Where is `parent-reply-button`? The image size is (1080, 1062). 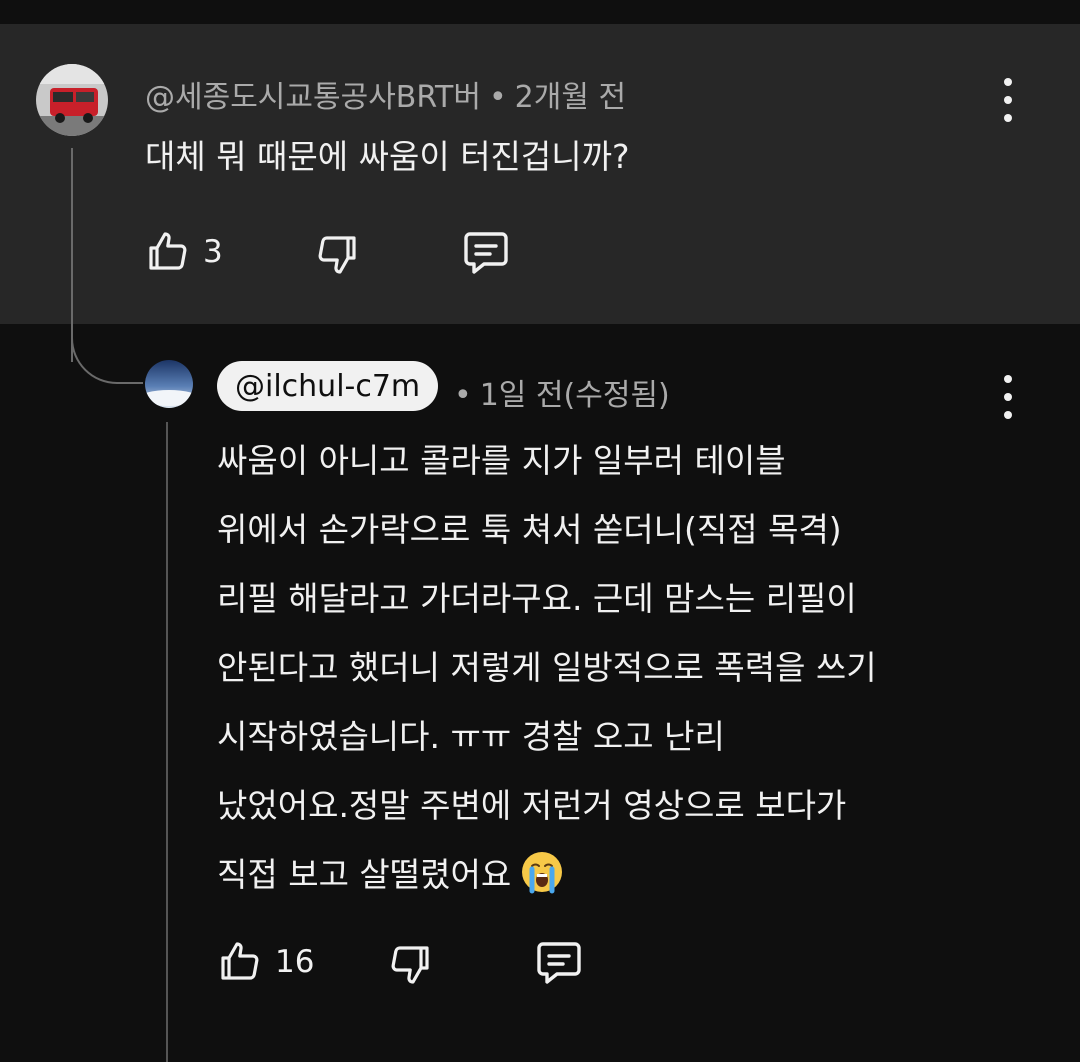 parent-reply-button is located at coordinates (486, 253).